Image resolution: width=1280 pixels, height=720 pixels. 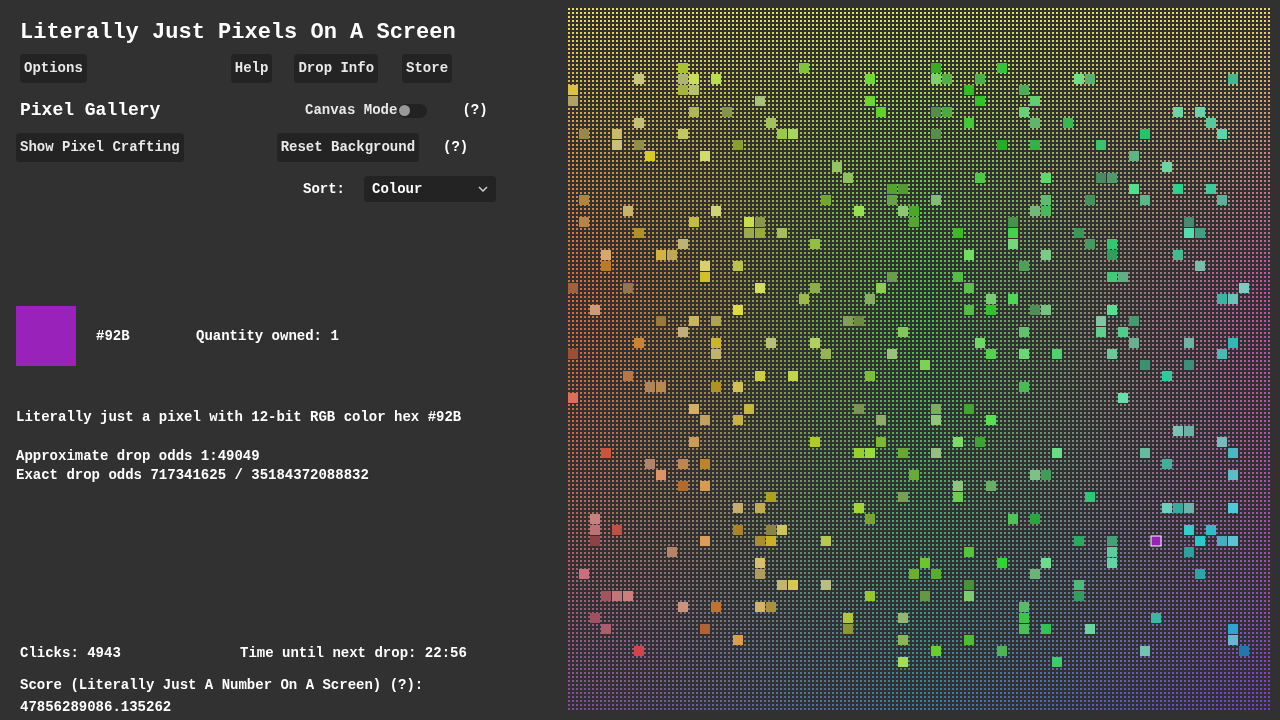 I want to click on approximate-odds: Approximate drop odds 1:49049, so click(x=138, y=456).